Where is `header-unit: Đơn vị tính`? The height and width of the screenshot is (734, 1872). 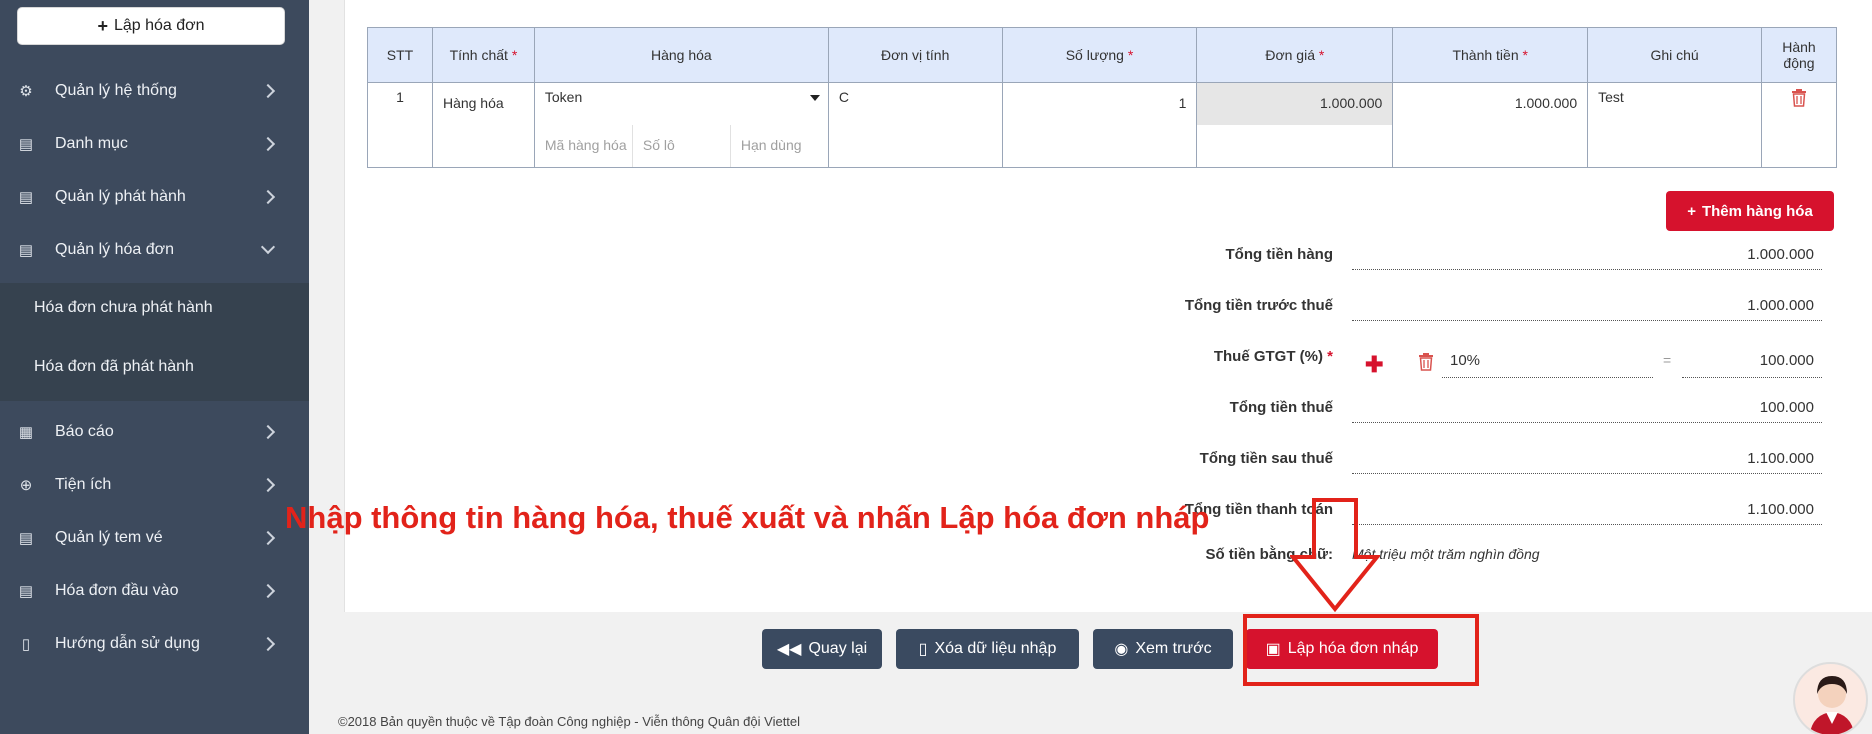 header-unit: Đơn vị tính is located at coordinates (915, 55).